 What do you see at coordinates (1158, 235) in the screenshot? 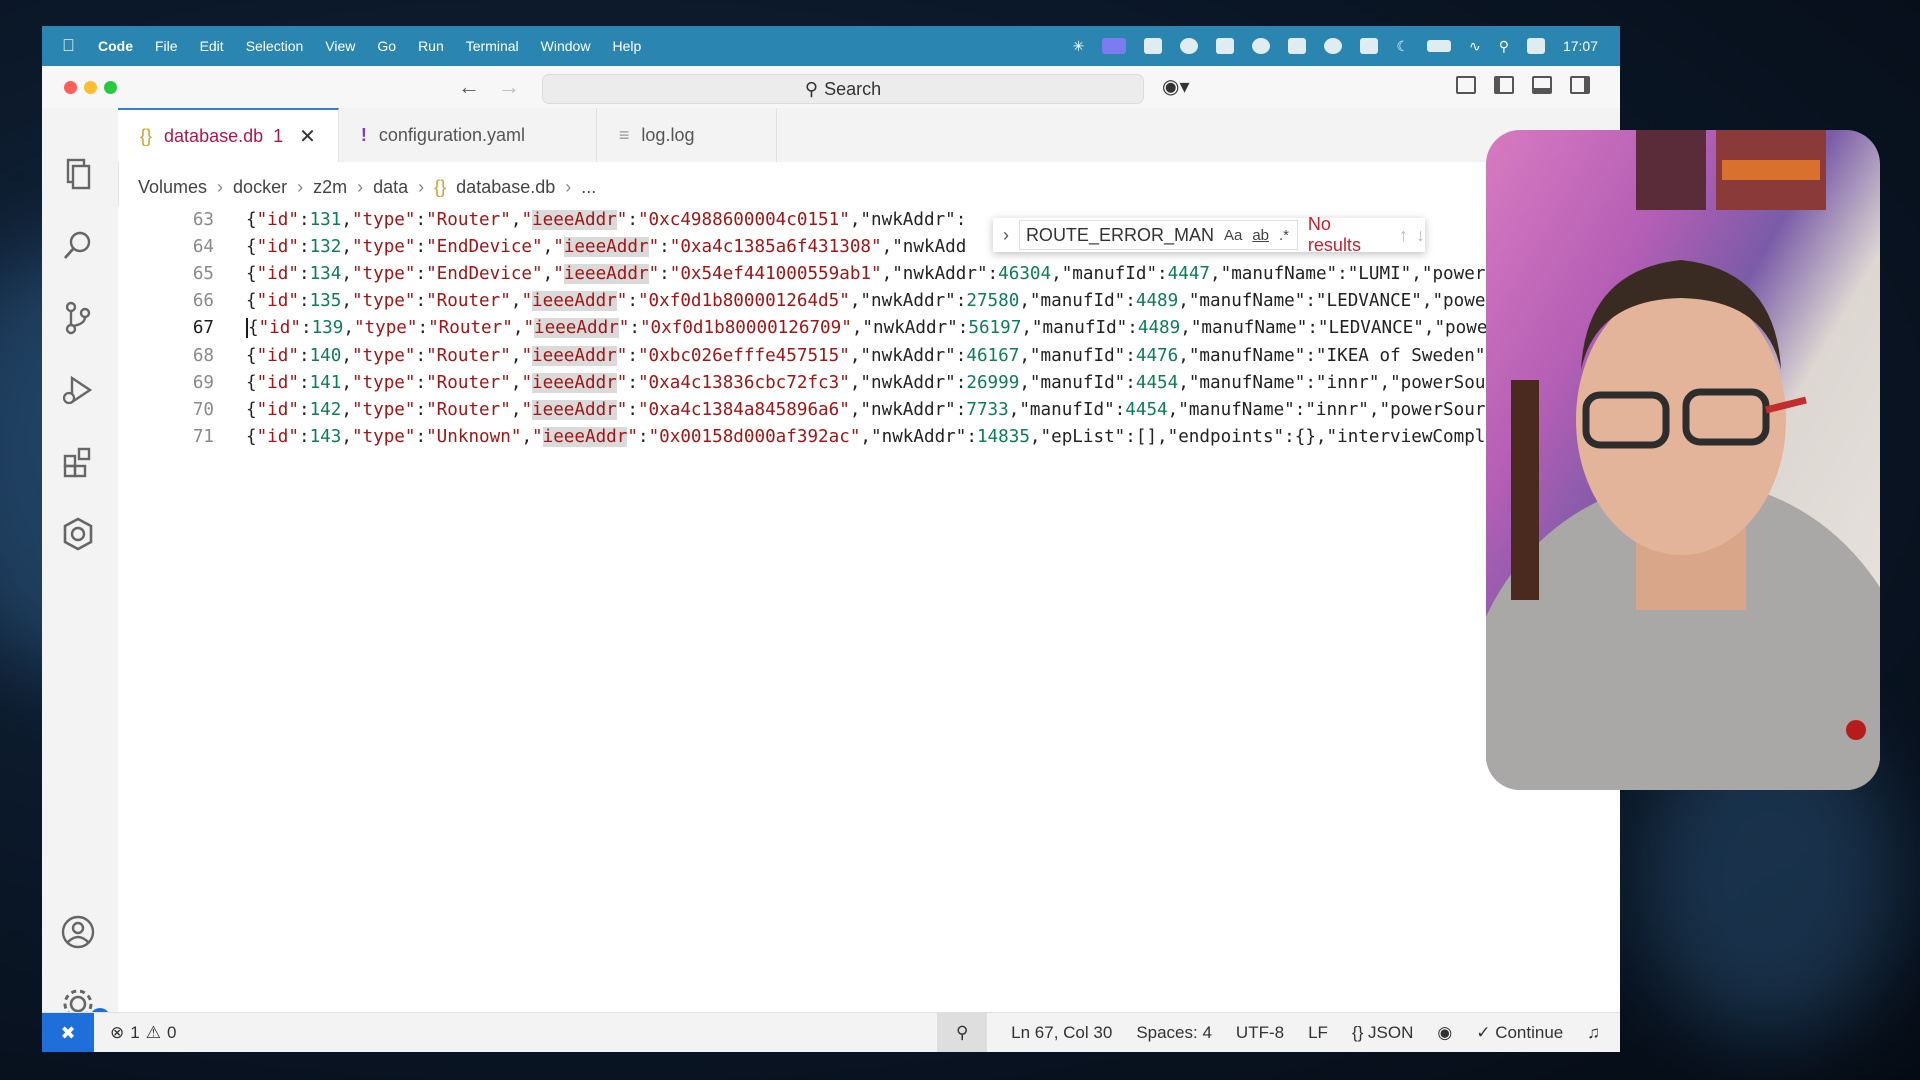
I see `find-input: ROUTE_ERROR_MAN Aa ab .*` at bounding box center [1158, 235].